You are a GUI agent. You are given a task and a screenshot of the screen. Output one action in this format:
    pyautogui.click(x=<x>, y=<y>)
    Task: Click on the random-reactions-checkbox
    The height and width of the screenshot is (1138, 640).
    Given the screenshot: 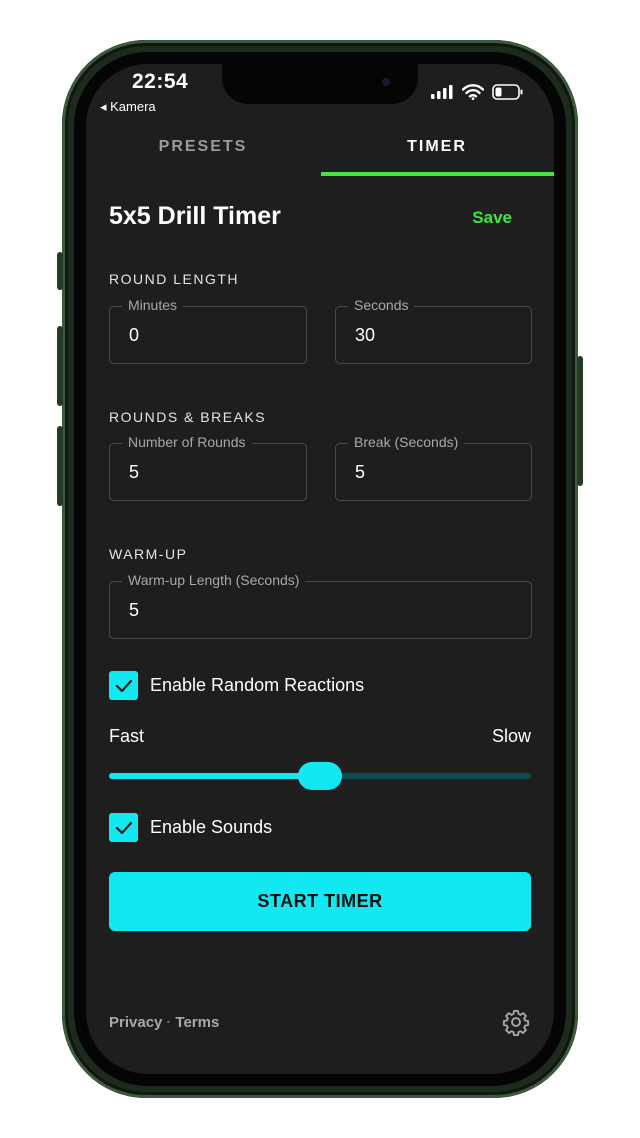 What is the action you would take?
    pyautogui.click(x=123, y=685)
    